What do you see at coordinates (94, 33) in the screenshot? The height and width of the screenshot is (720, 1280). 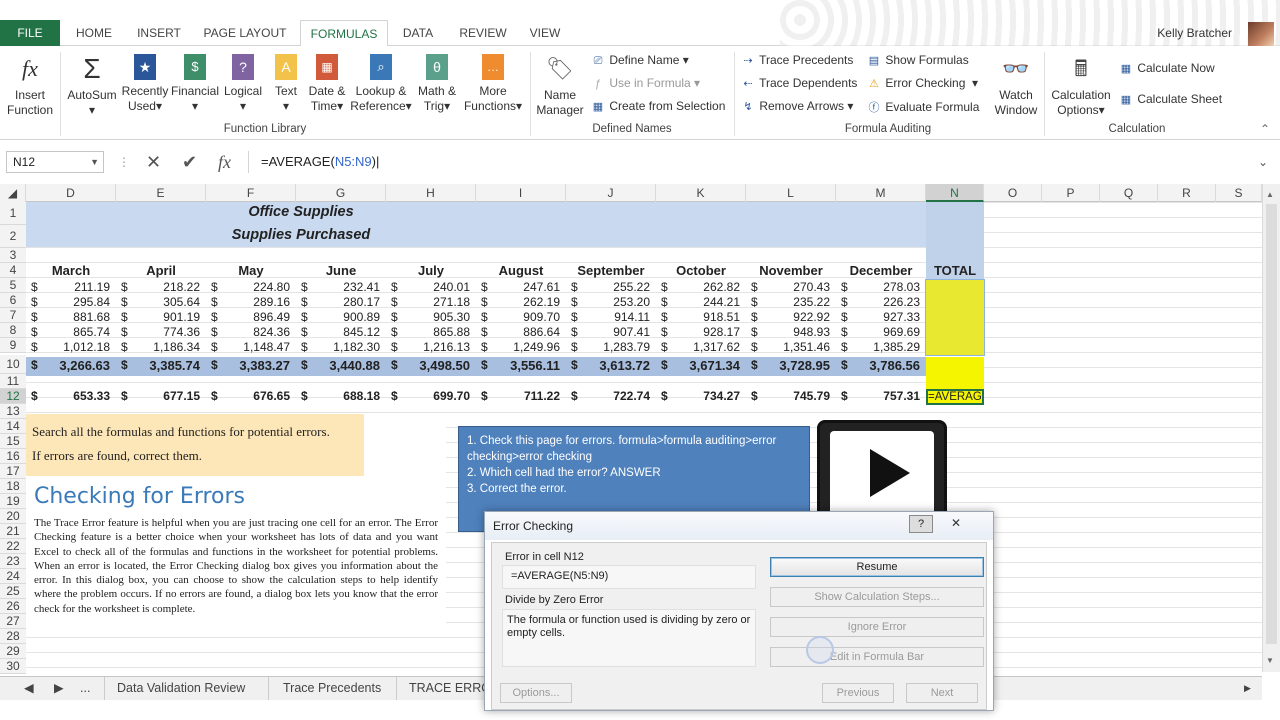 I see `tab-home: HOME` at bounding box center [94, 33].